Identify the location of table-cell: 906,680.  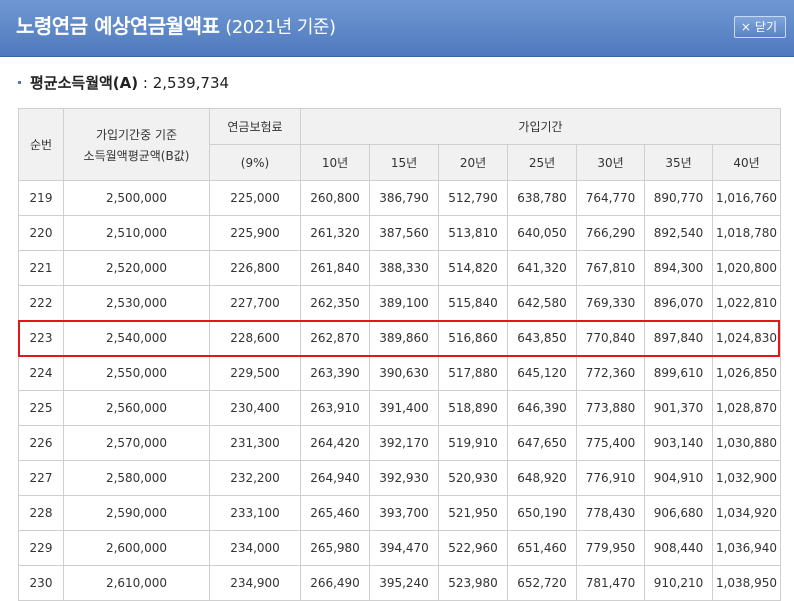
(678, 513).